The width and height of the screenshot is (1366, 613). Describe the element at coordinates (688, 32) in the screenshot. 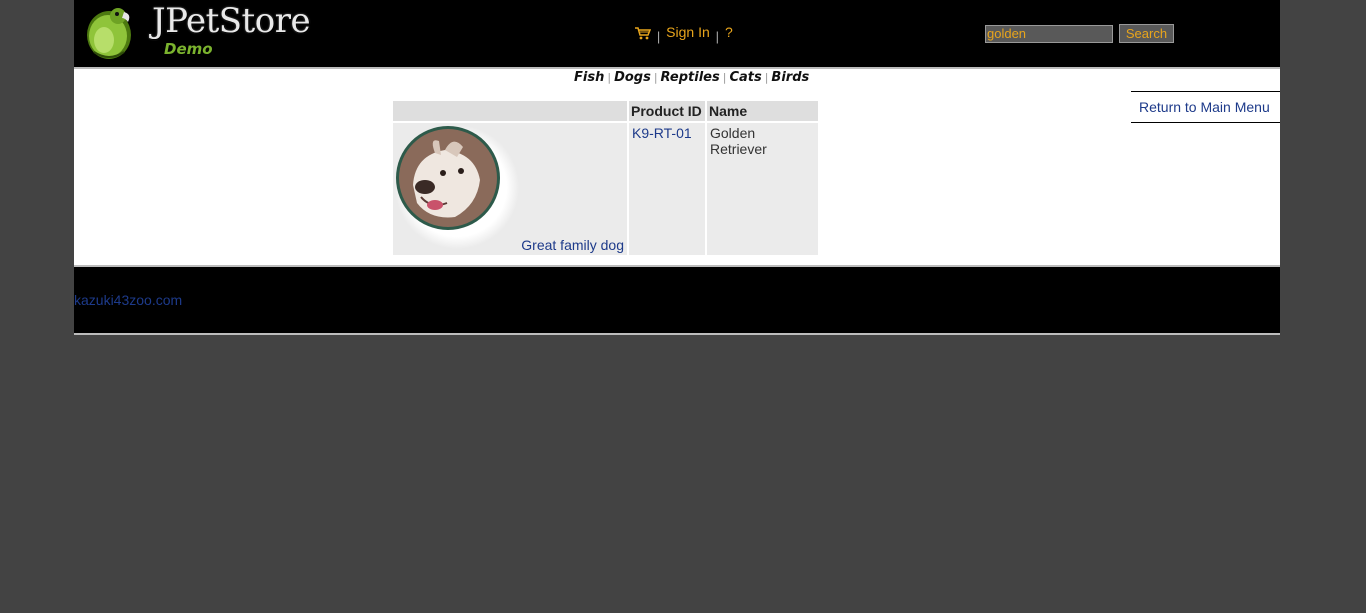

I see `sign-in-link: Sign In` at that location.